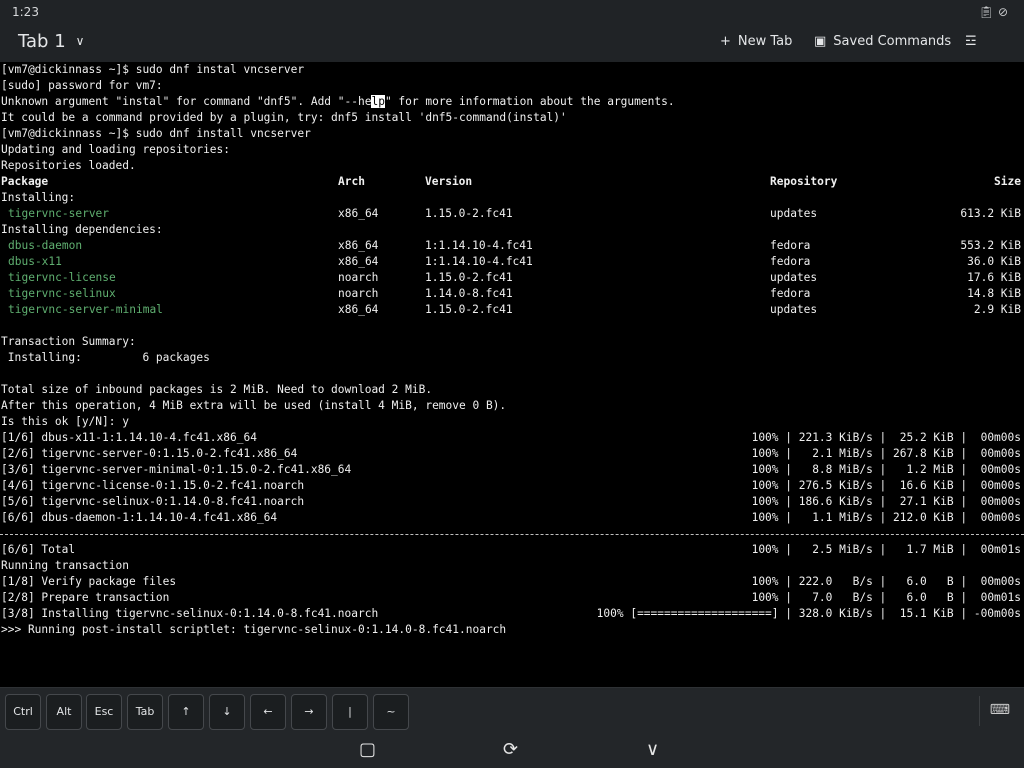 This screenshot has height=768, width=1024. I want to click on pkg-name: tigervnc-server-minimal, so click(85, 309).